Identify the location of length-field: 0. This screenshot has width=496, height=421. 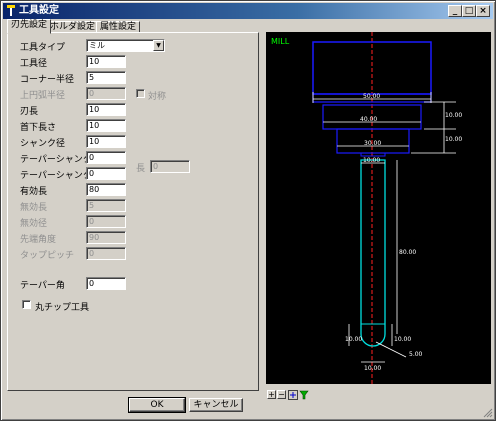
(170, 166).